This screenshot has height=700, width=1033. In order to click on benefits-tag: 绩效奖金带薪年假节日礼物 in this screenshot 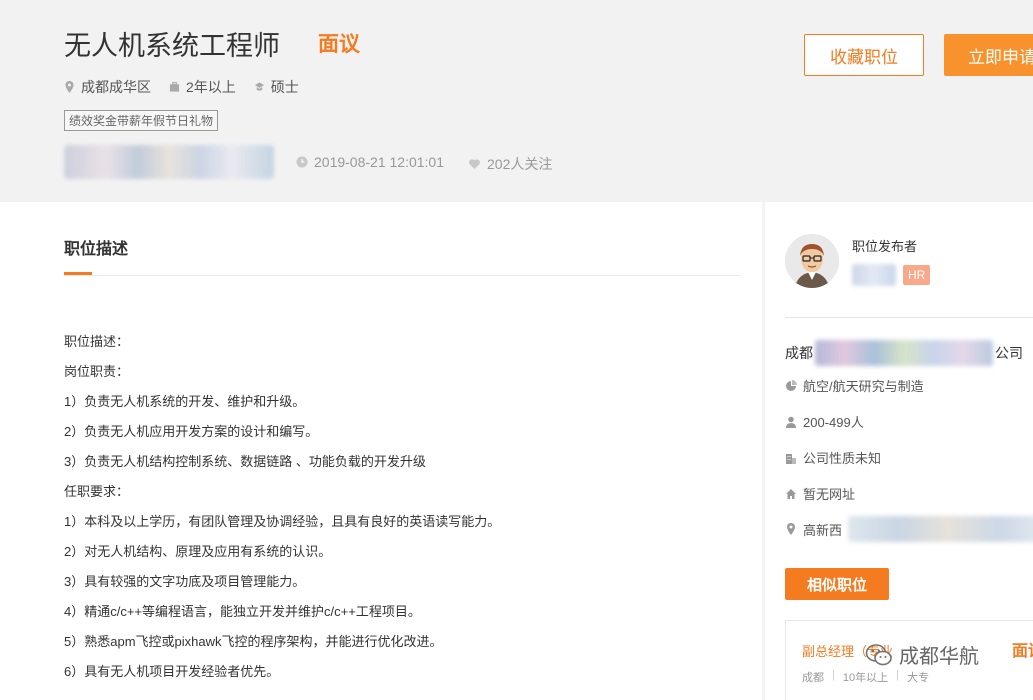, I will do `click(141, 120)`.